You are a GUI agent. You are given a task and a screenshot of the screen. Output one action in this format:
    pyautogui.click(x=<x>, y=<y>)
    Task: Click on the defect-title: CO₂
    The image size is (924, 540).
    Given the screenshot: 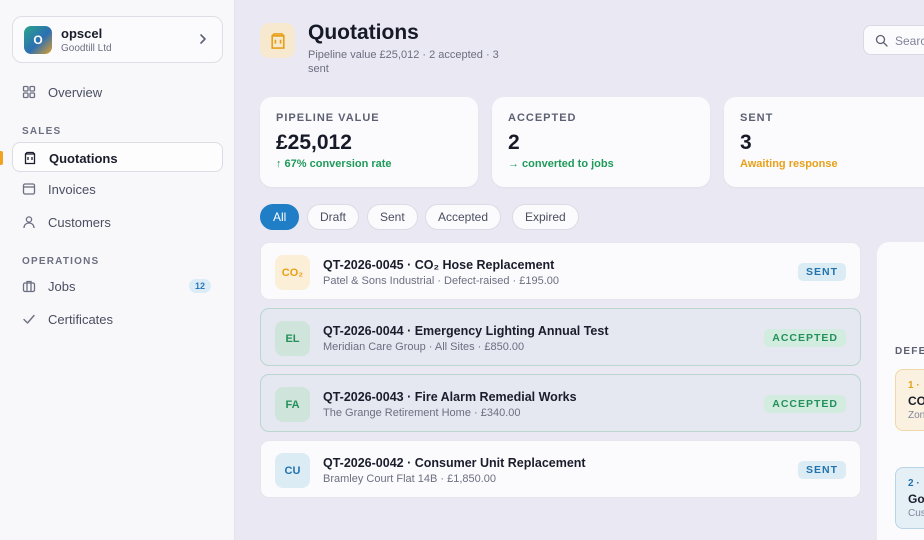 What is the action you would take?
    pyautogui.click(x=916, y=401)
    